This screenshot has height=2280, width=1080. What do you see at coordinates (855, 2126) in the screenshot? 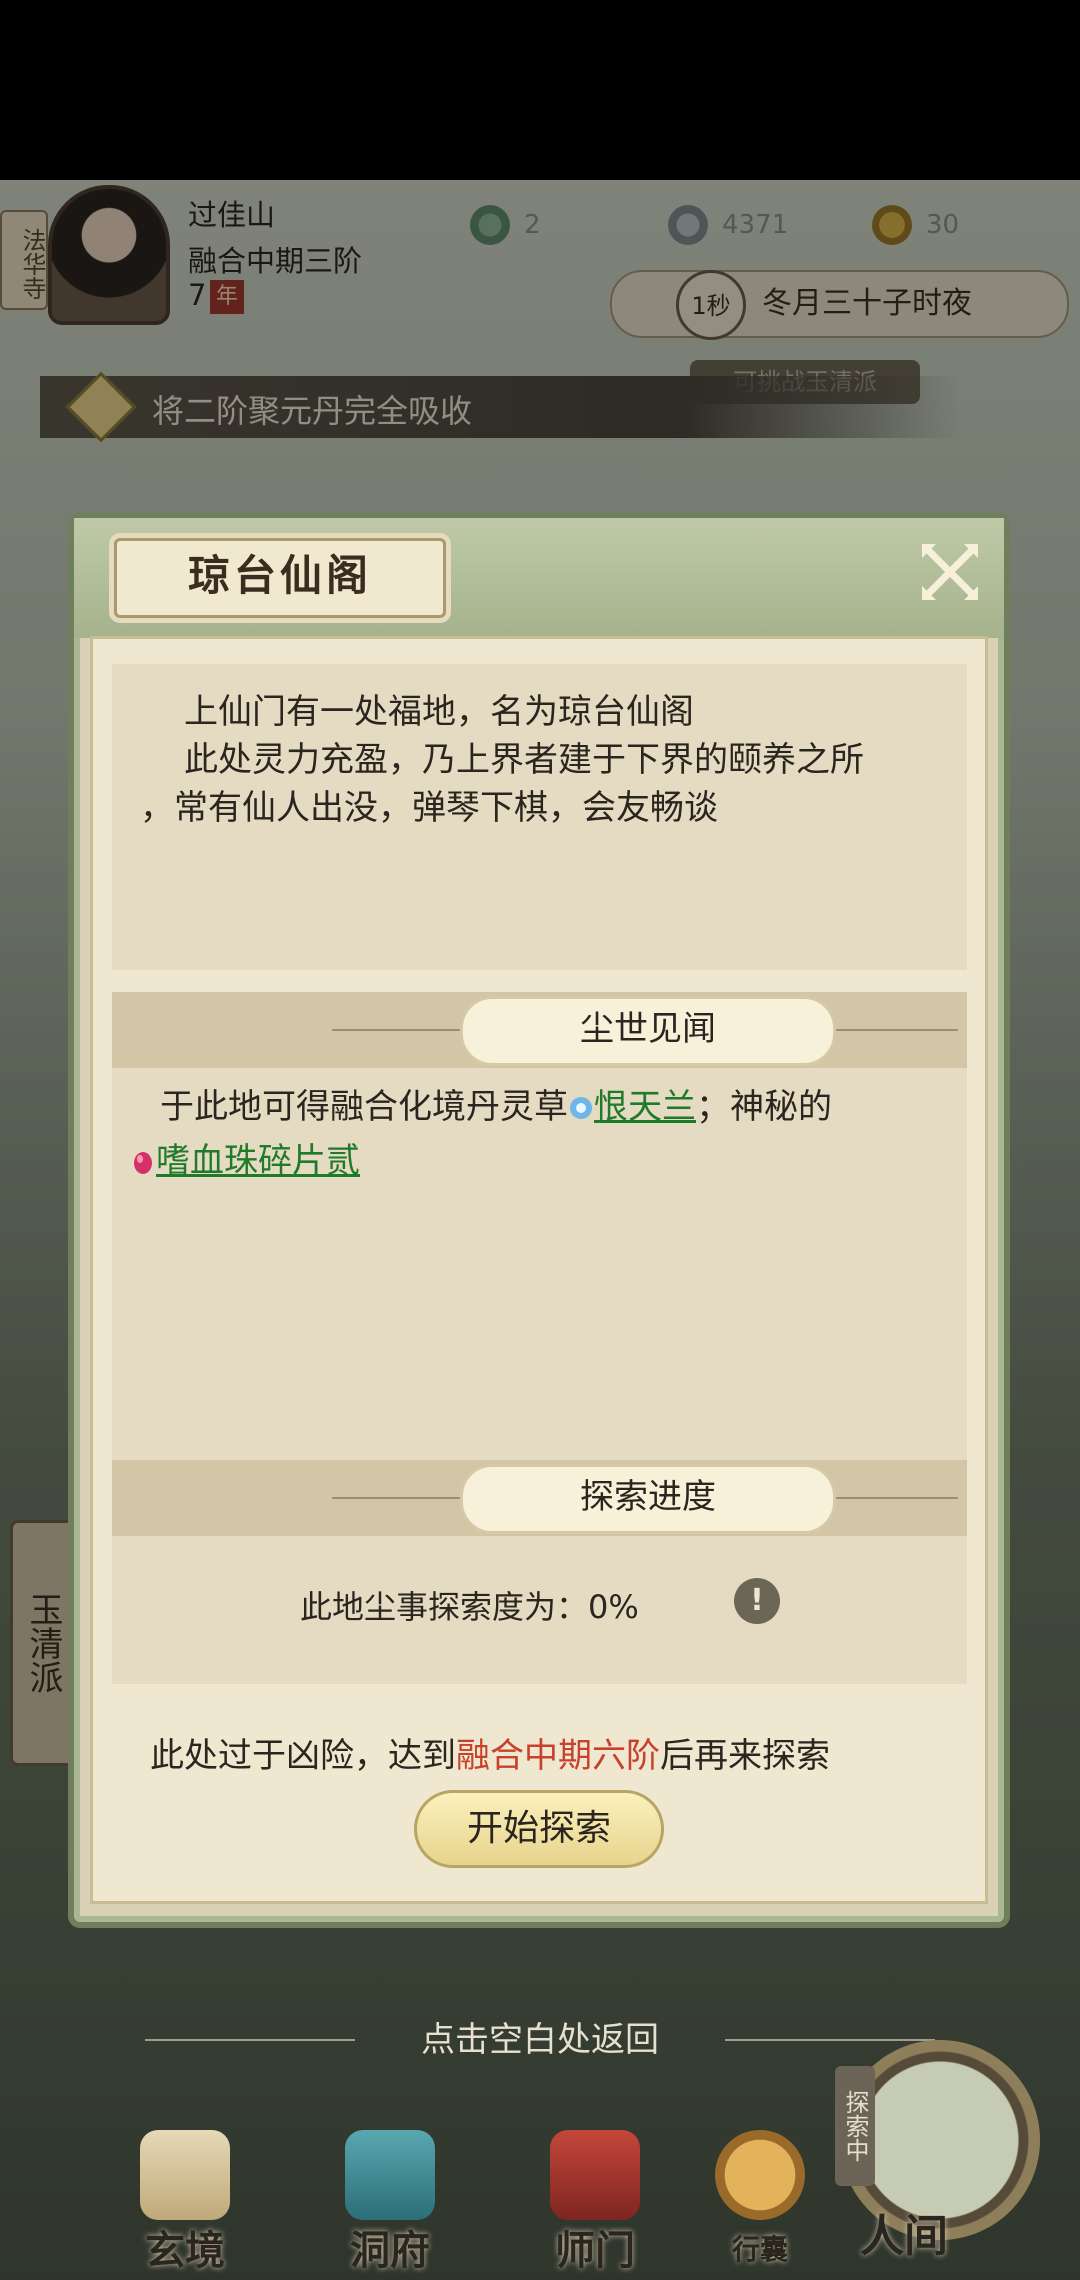
I see `exploring-tag: 探索中` at bounding box center [855, 2126].